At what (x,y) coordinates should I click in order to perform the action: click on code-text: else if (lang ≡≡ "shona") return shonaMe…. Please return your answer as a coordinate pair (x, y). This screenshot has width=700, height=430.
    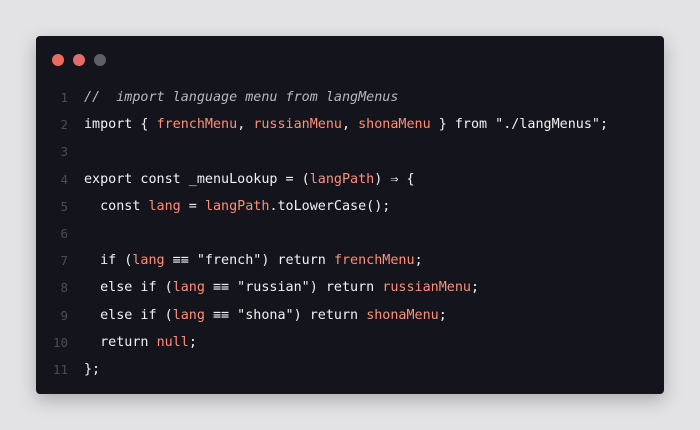
    Looking at the image, I should click on (257, 315).